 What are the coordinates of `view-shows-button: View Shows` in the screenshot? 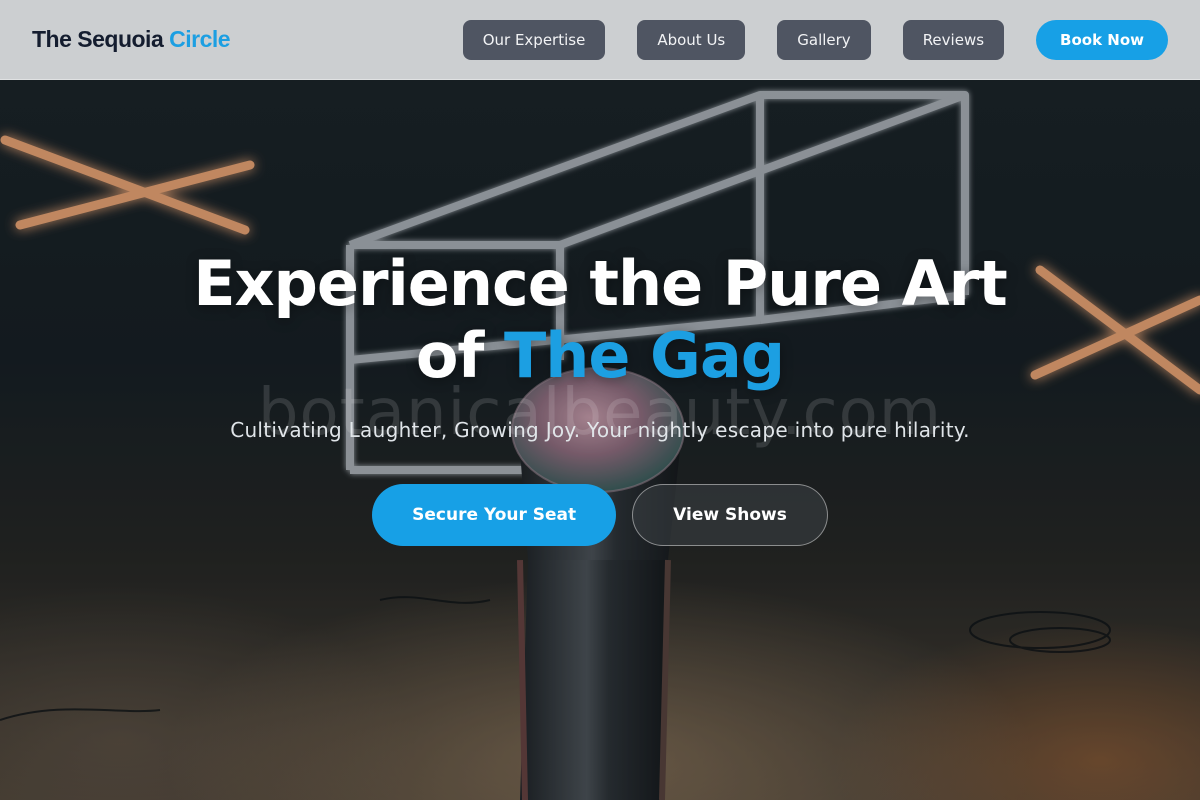 It's located at (730, 515).